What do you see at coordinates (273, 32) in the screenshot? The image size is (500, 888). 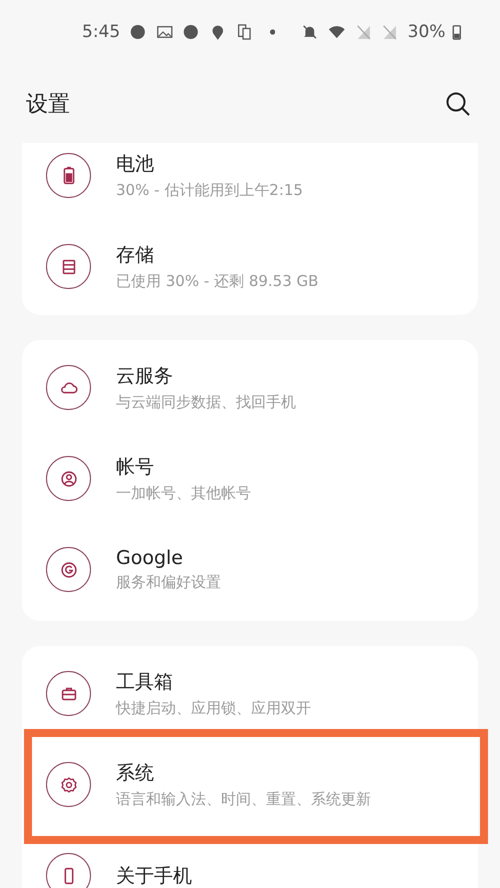 I see `dot-icon` at bounding box center [273, 32].